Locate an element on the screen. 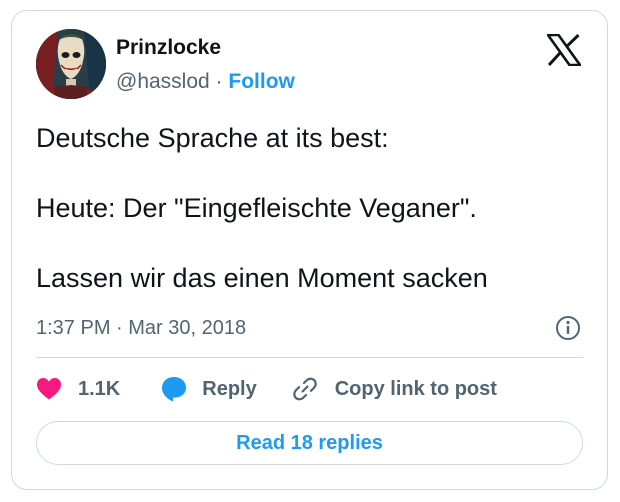  reply-button: Reply is located at coordinates (208, 389).